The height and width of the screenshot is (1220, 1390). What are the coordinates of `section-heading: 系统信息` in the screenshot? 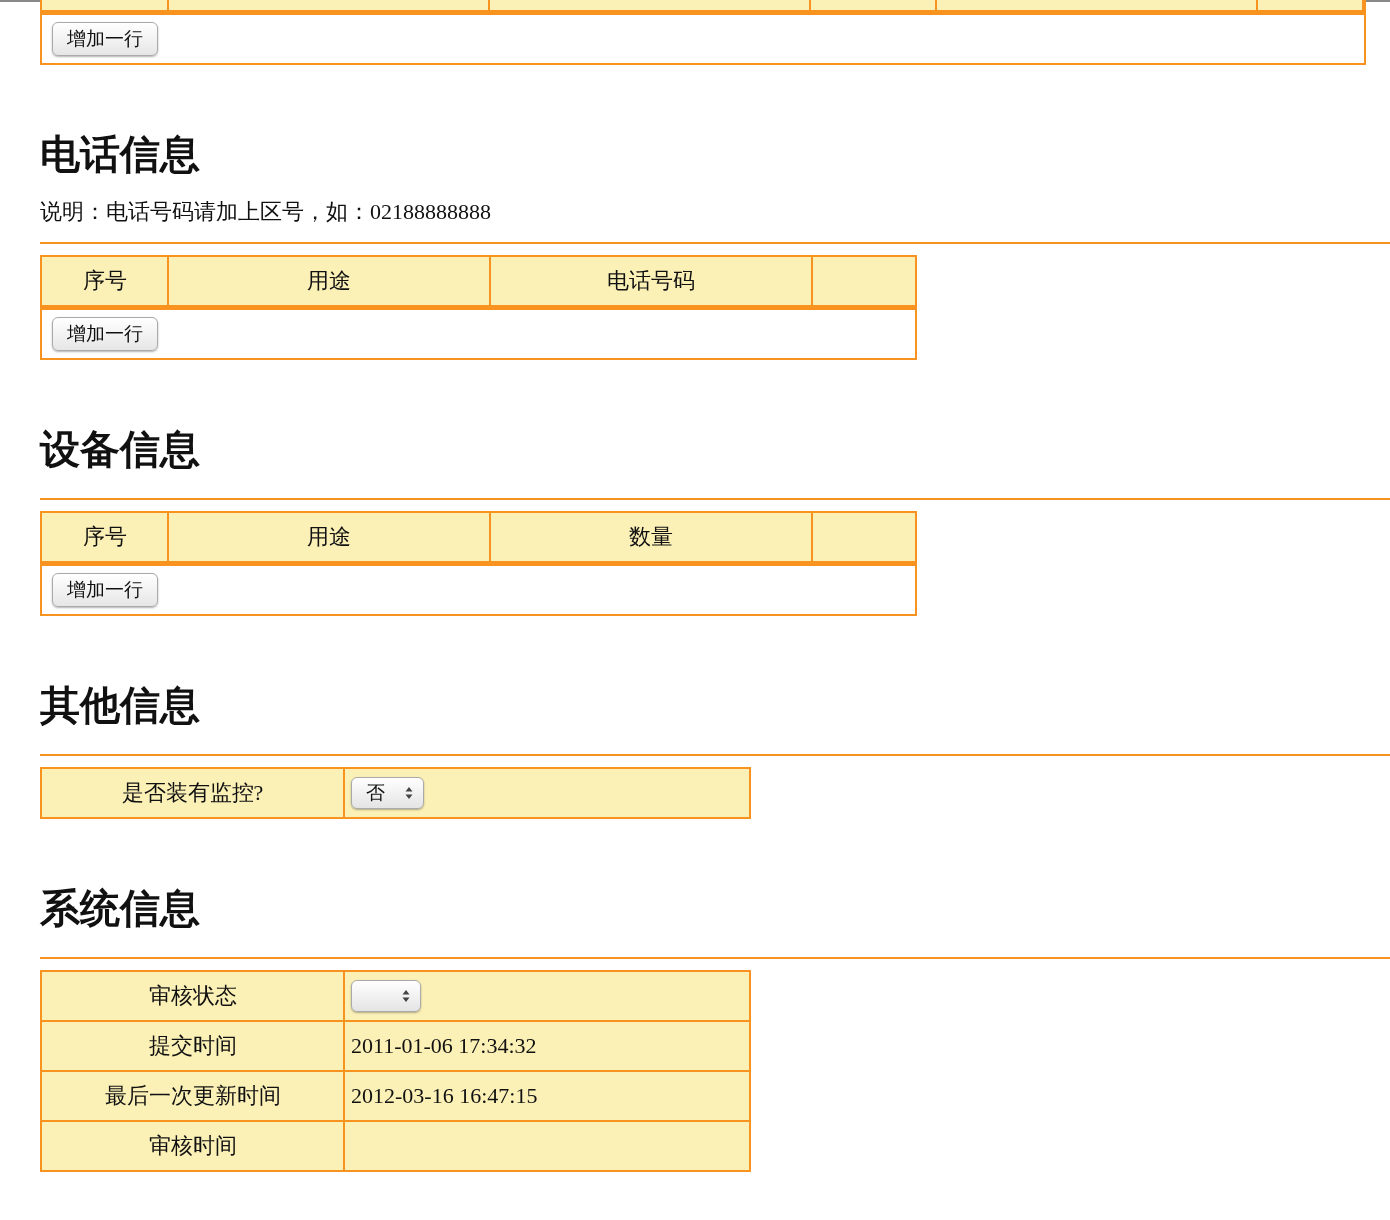 It's located at (120, 909).